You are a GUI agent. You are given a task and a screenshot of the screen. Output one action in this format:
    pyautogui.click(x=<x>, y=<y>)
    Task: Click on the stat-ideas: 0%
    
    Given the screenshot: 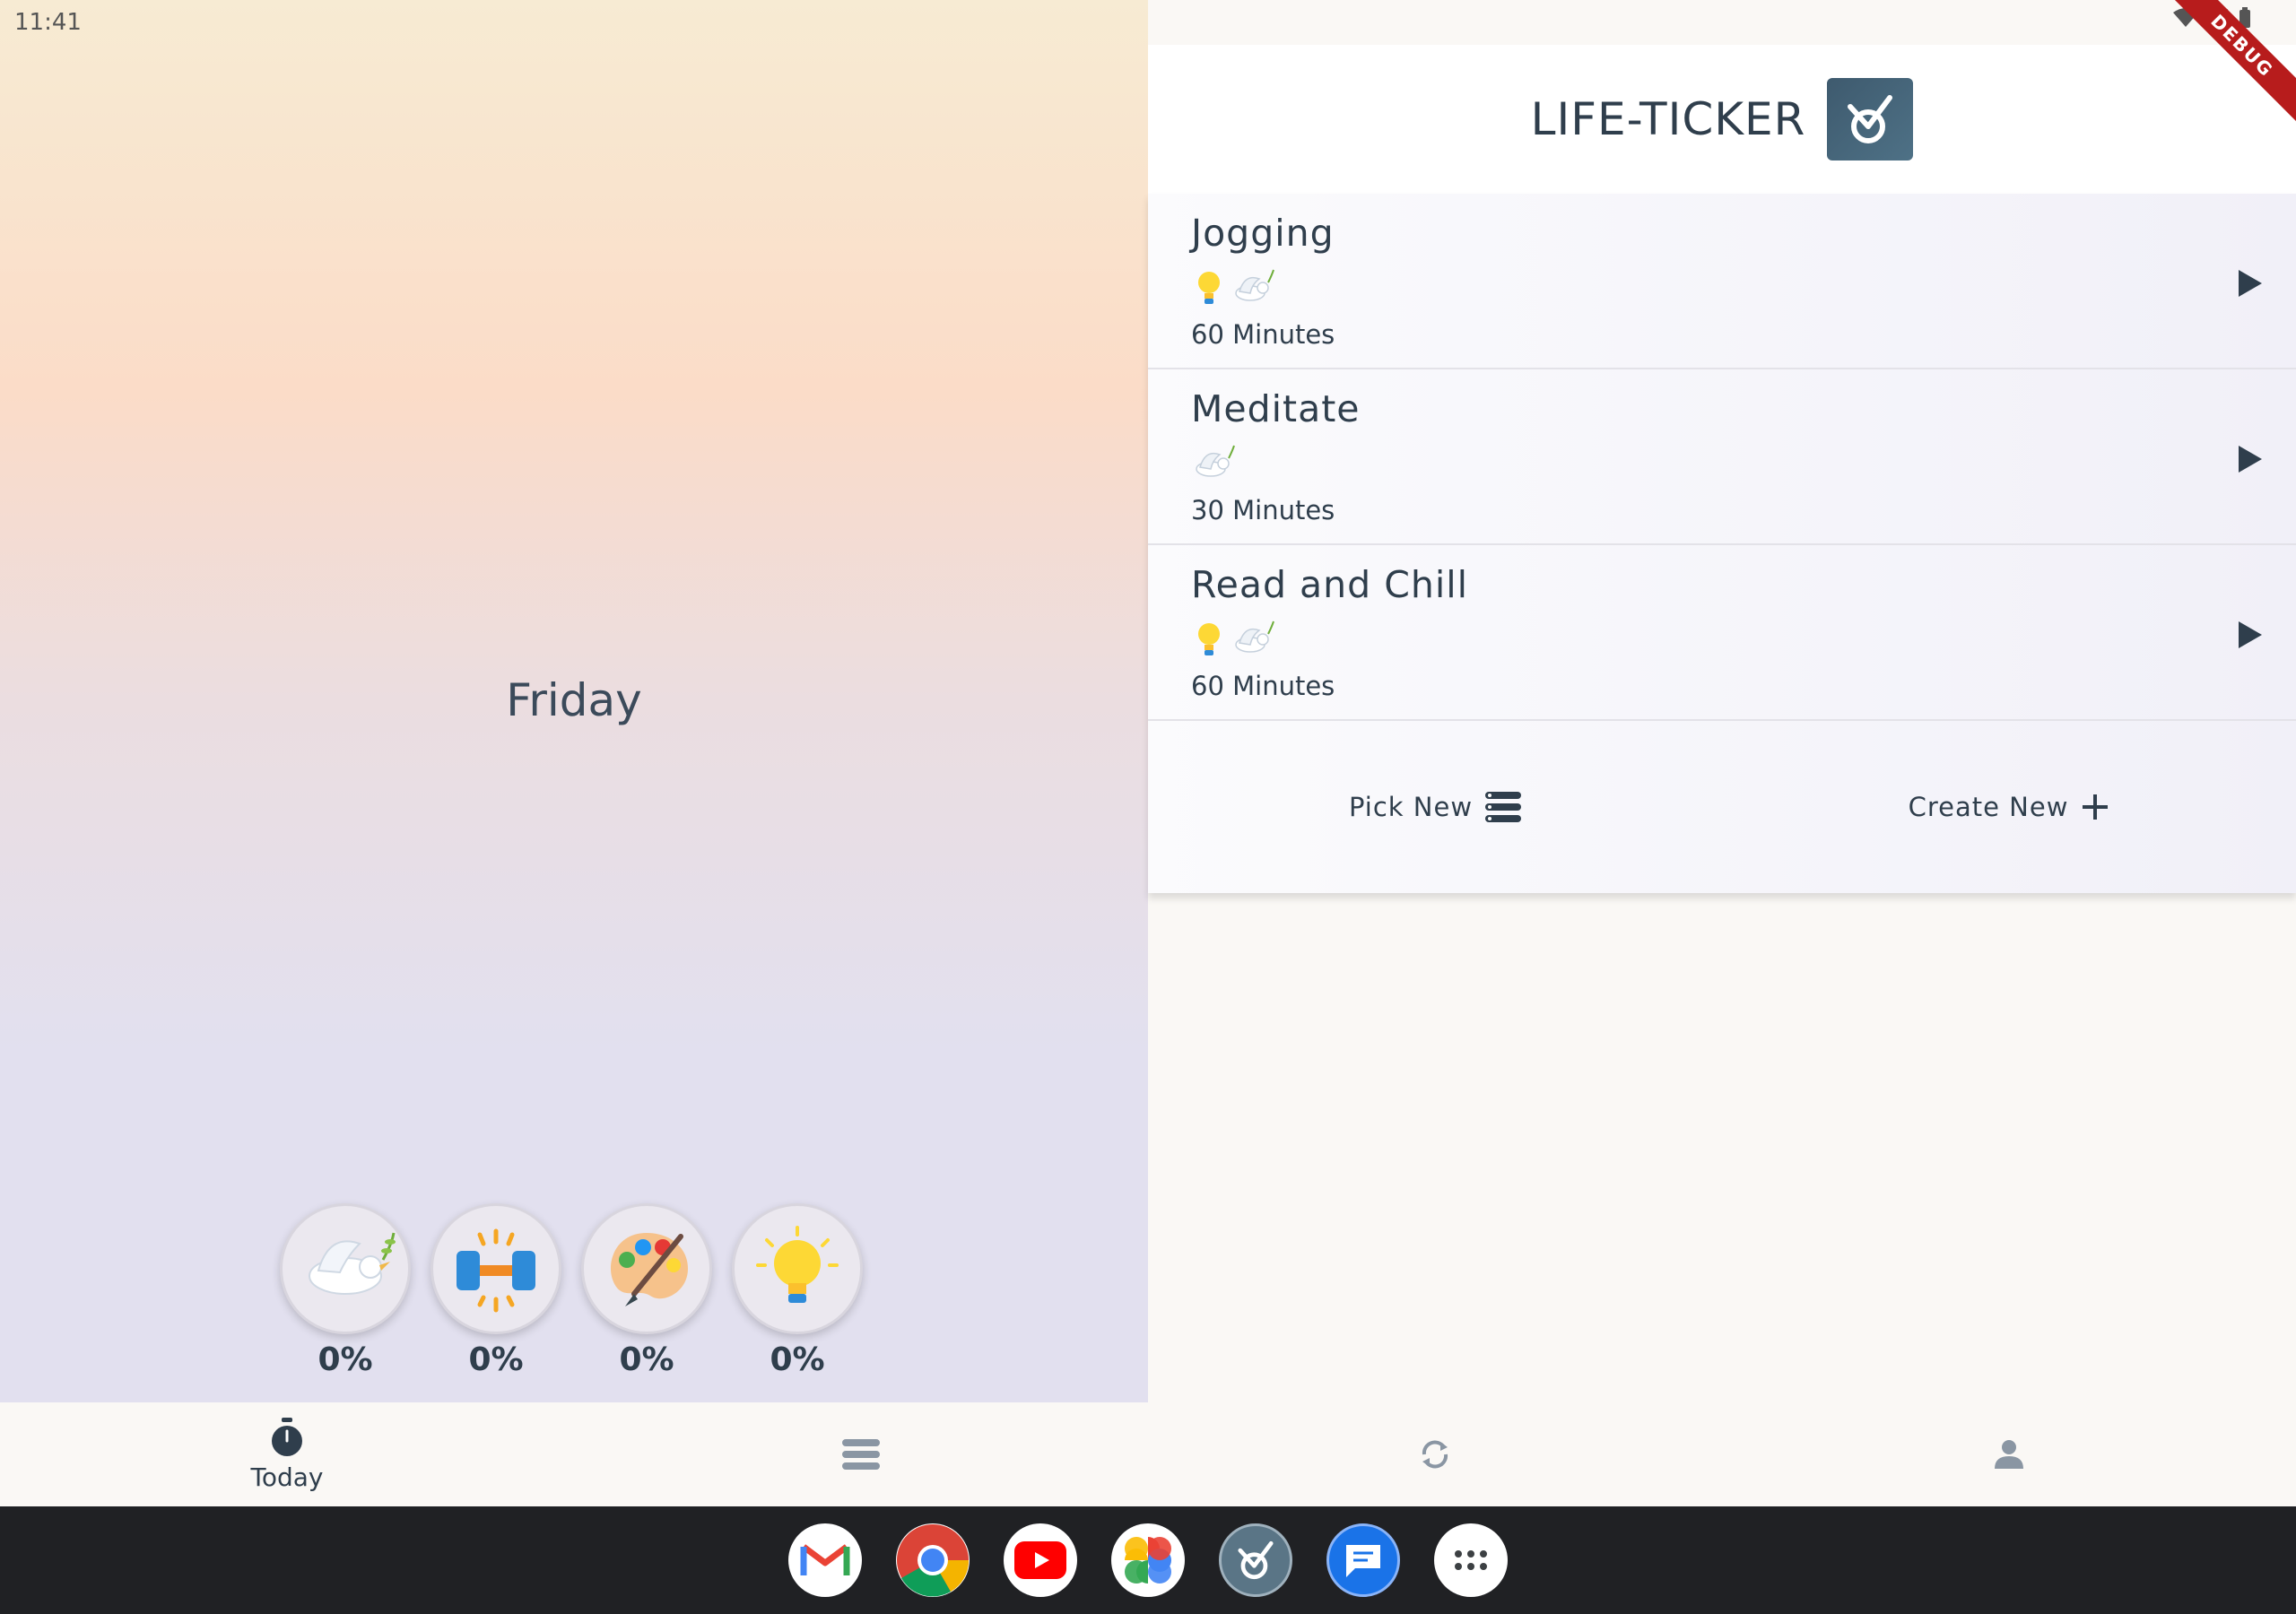 What is the action you would take?
    pyautogui.click(x=797, y=1290)
    